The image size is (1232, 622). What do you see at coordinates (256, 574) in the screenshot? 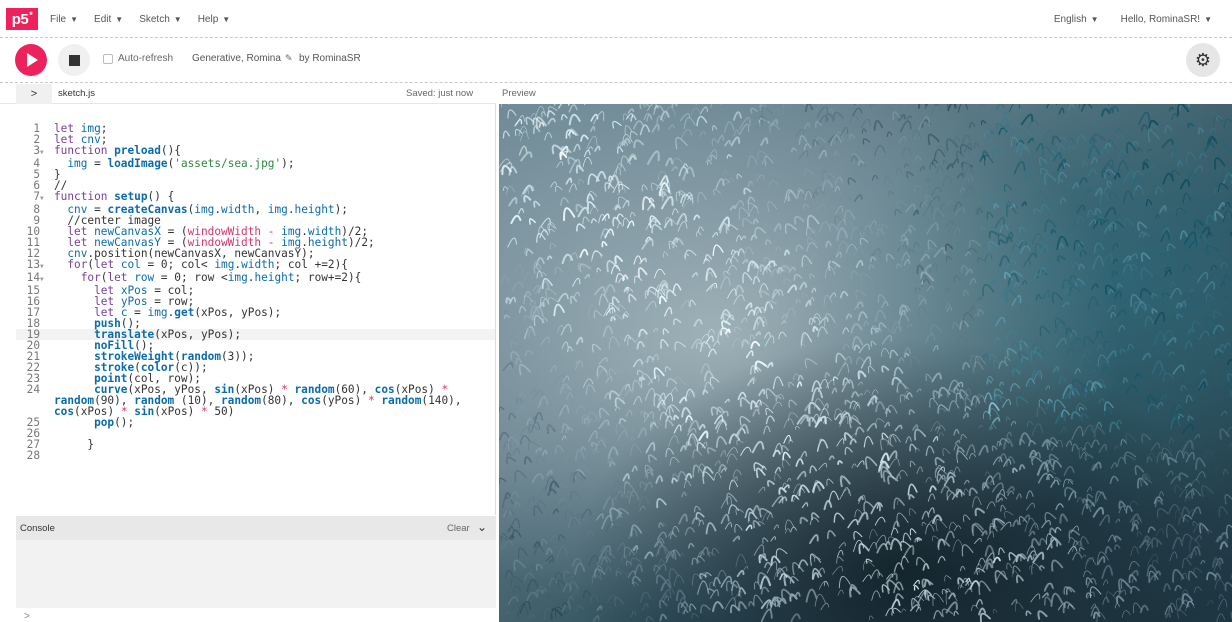
I see `console-output` at bounding box center [256, 574].